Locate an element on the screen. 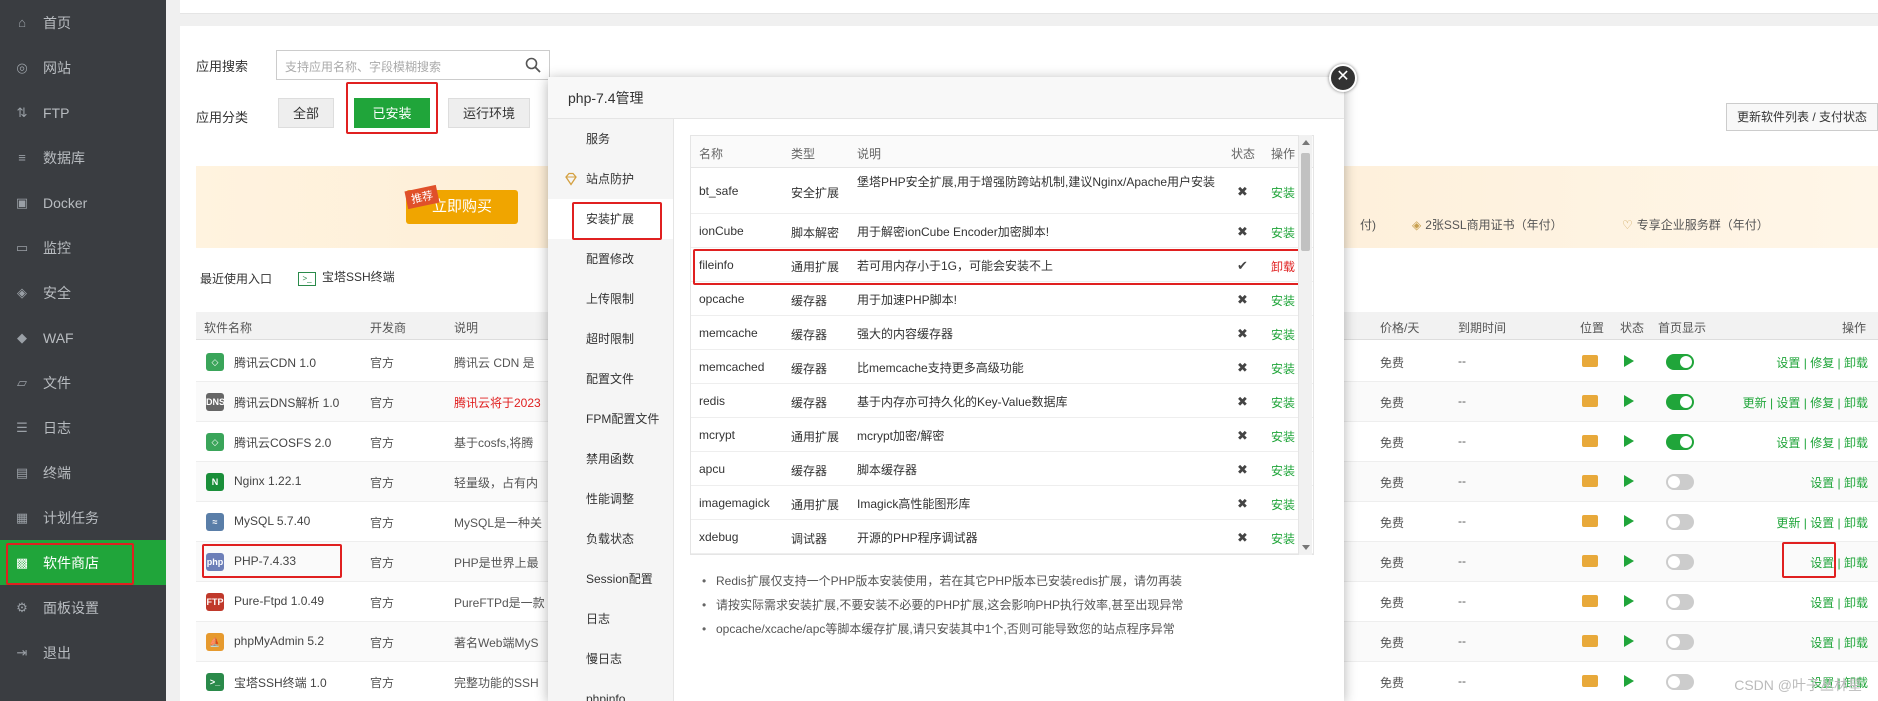 This screenshot has height=701, width=1878. ext-name: imagemagick is located at coordinates (734, 503).